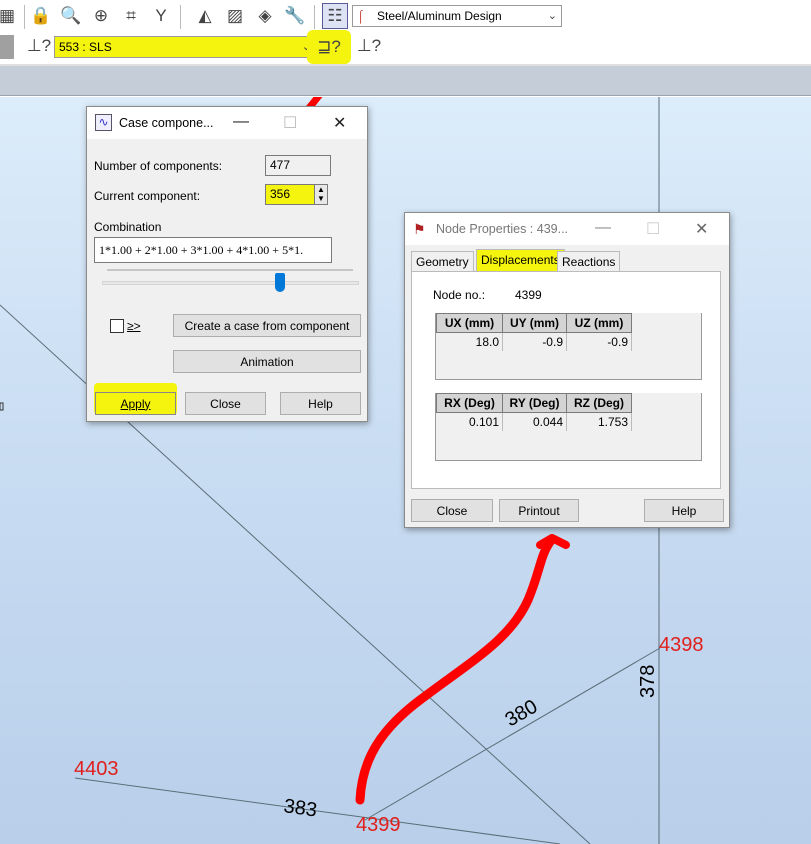  Describe the element at coordinates (321, 198) in the screenshot. I see `spin-down-icon: ▼` at that location.